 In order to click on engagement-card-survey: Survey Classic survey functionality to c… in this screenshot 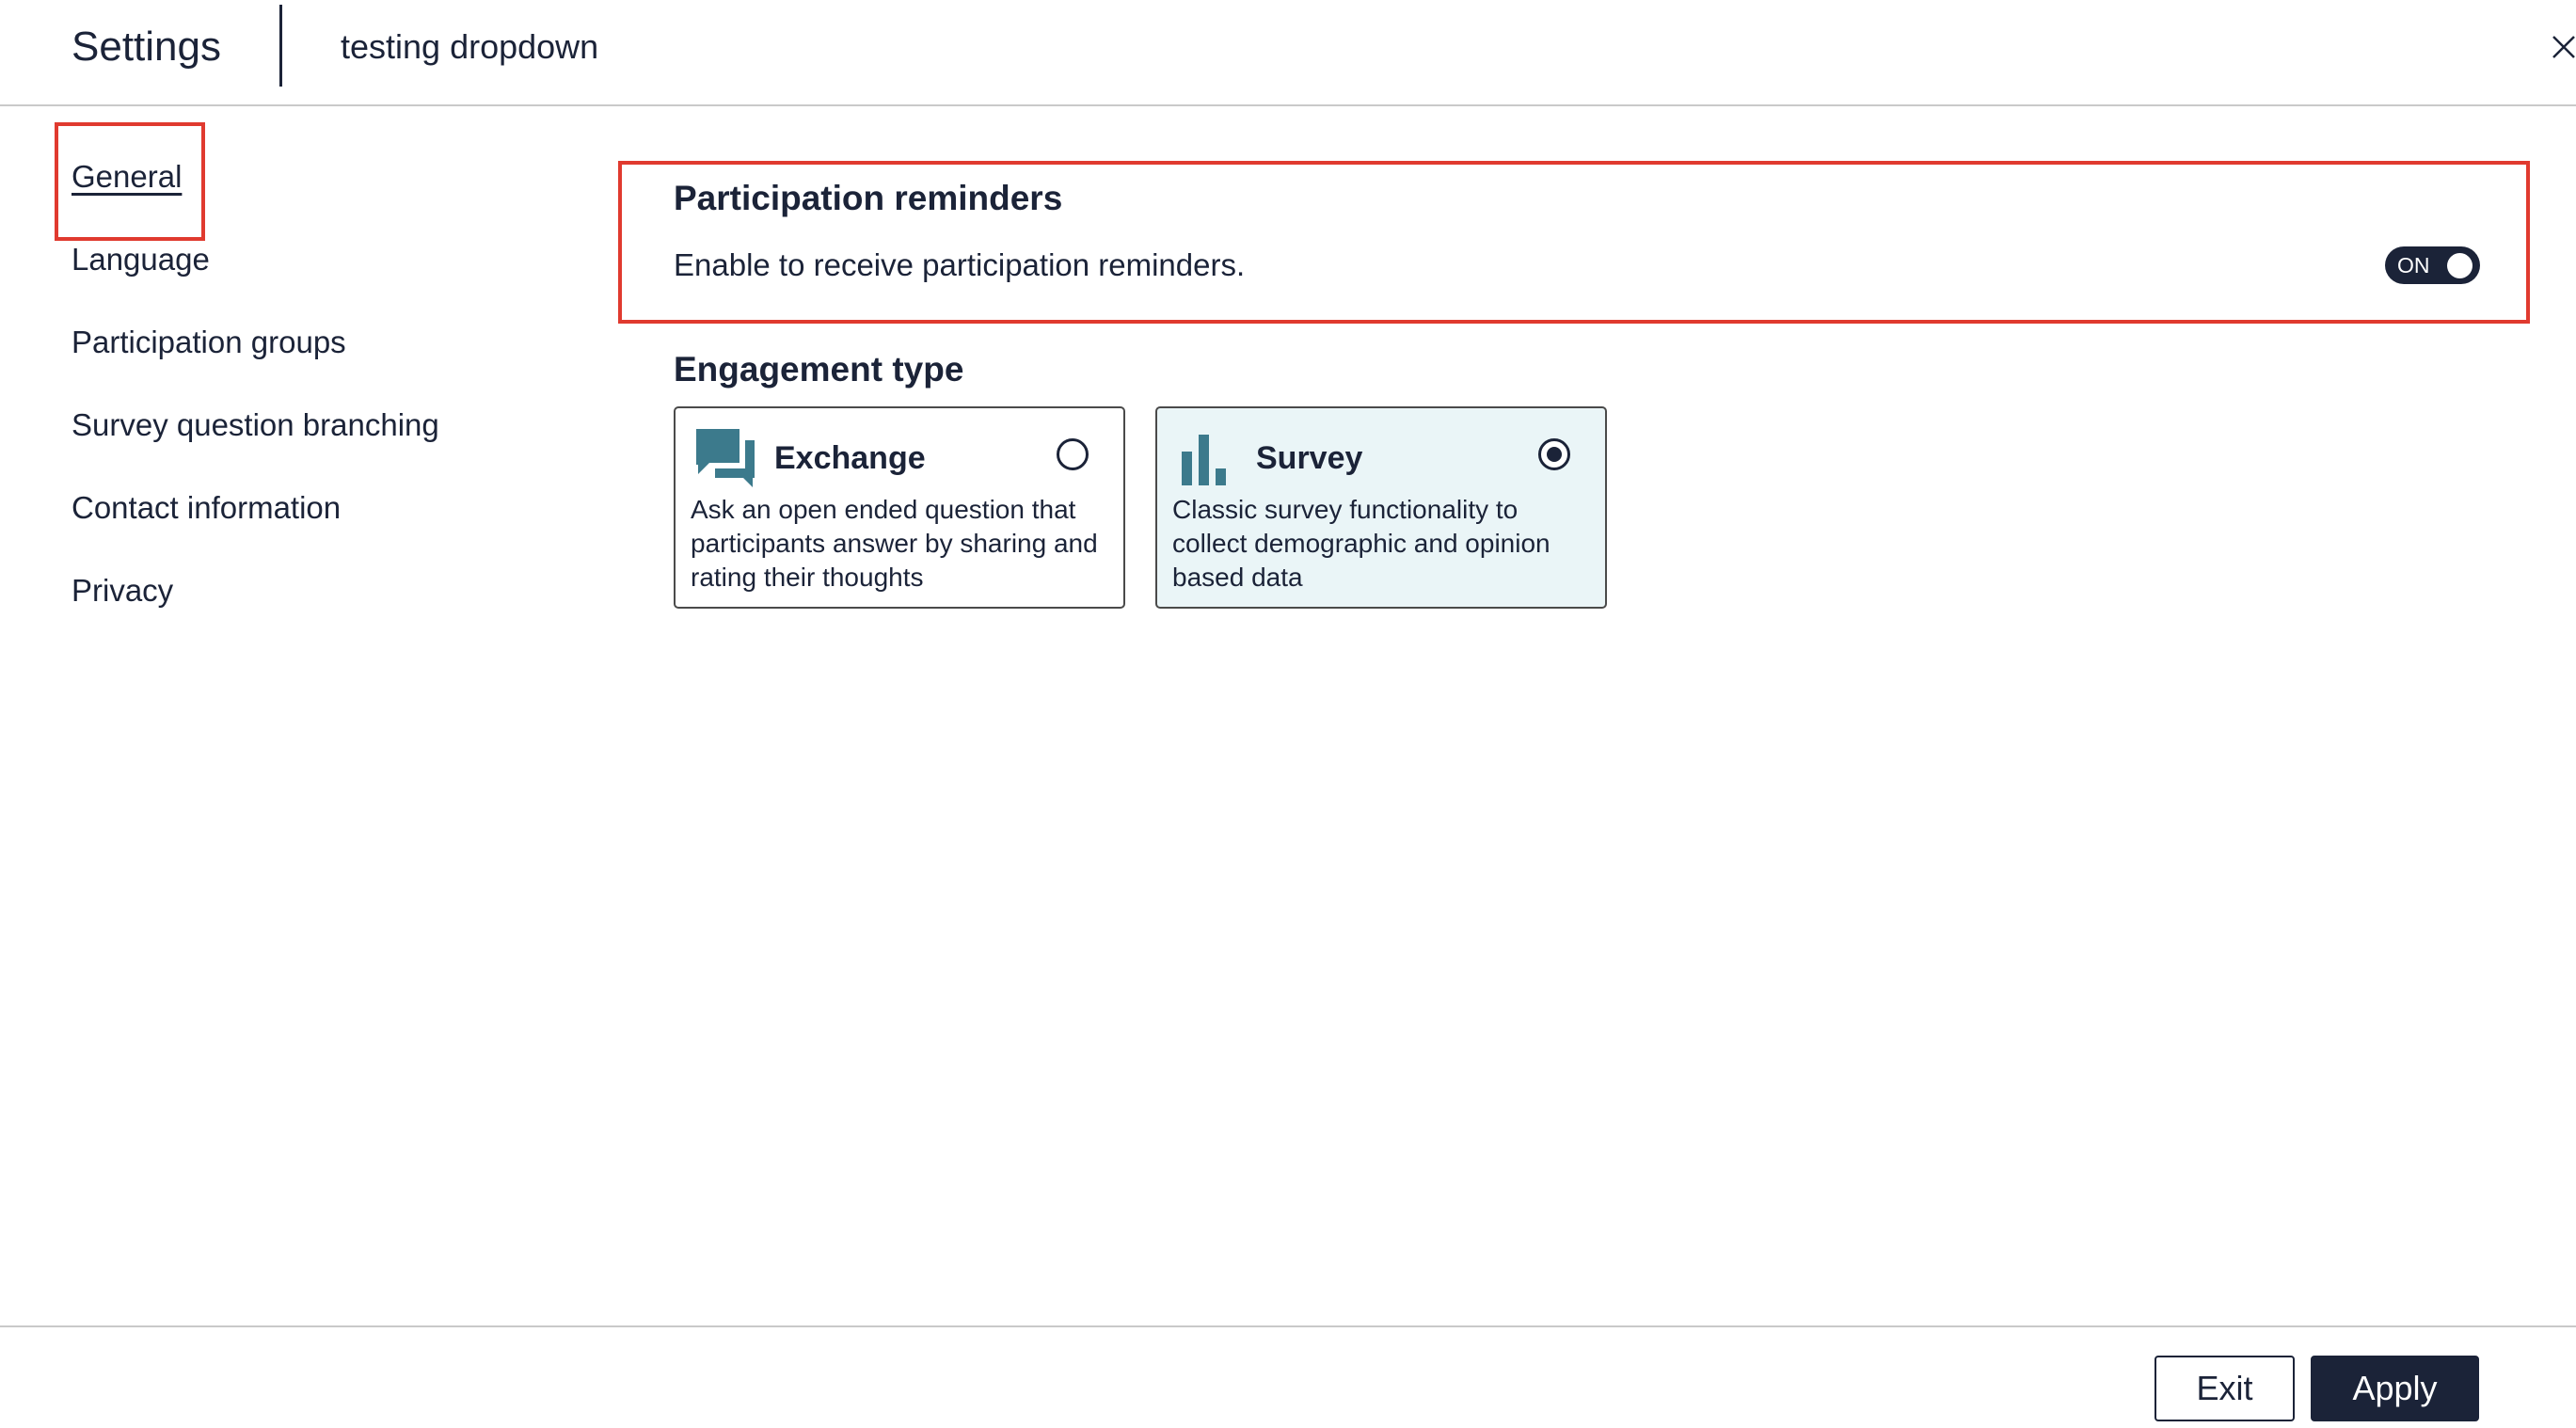, I will do `click(1381, 507)`.